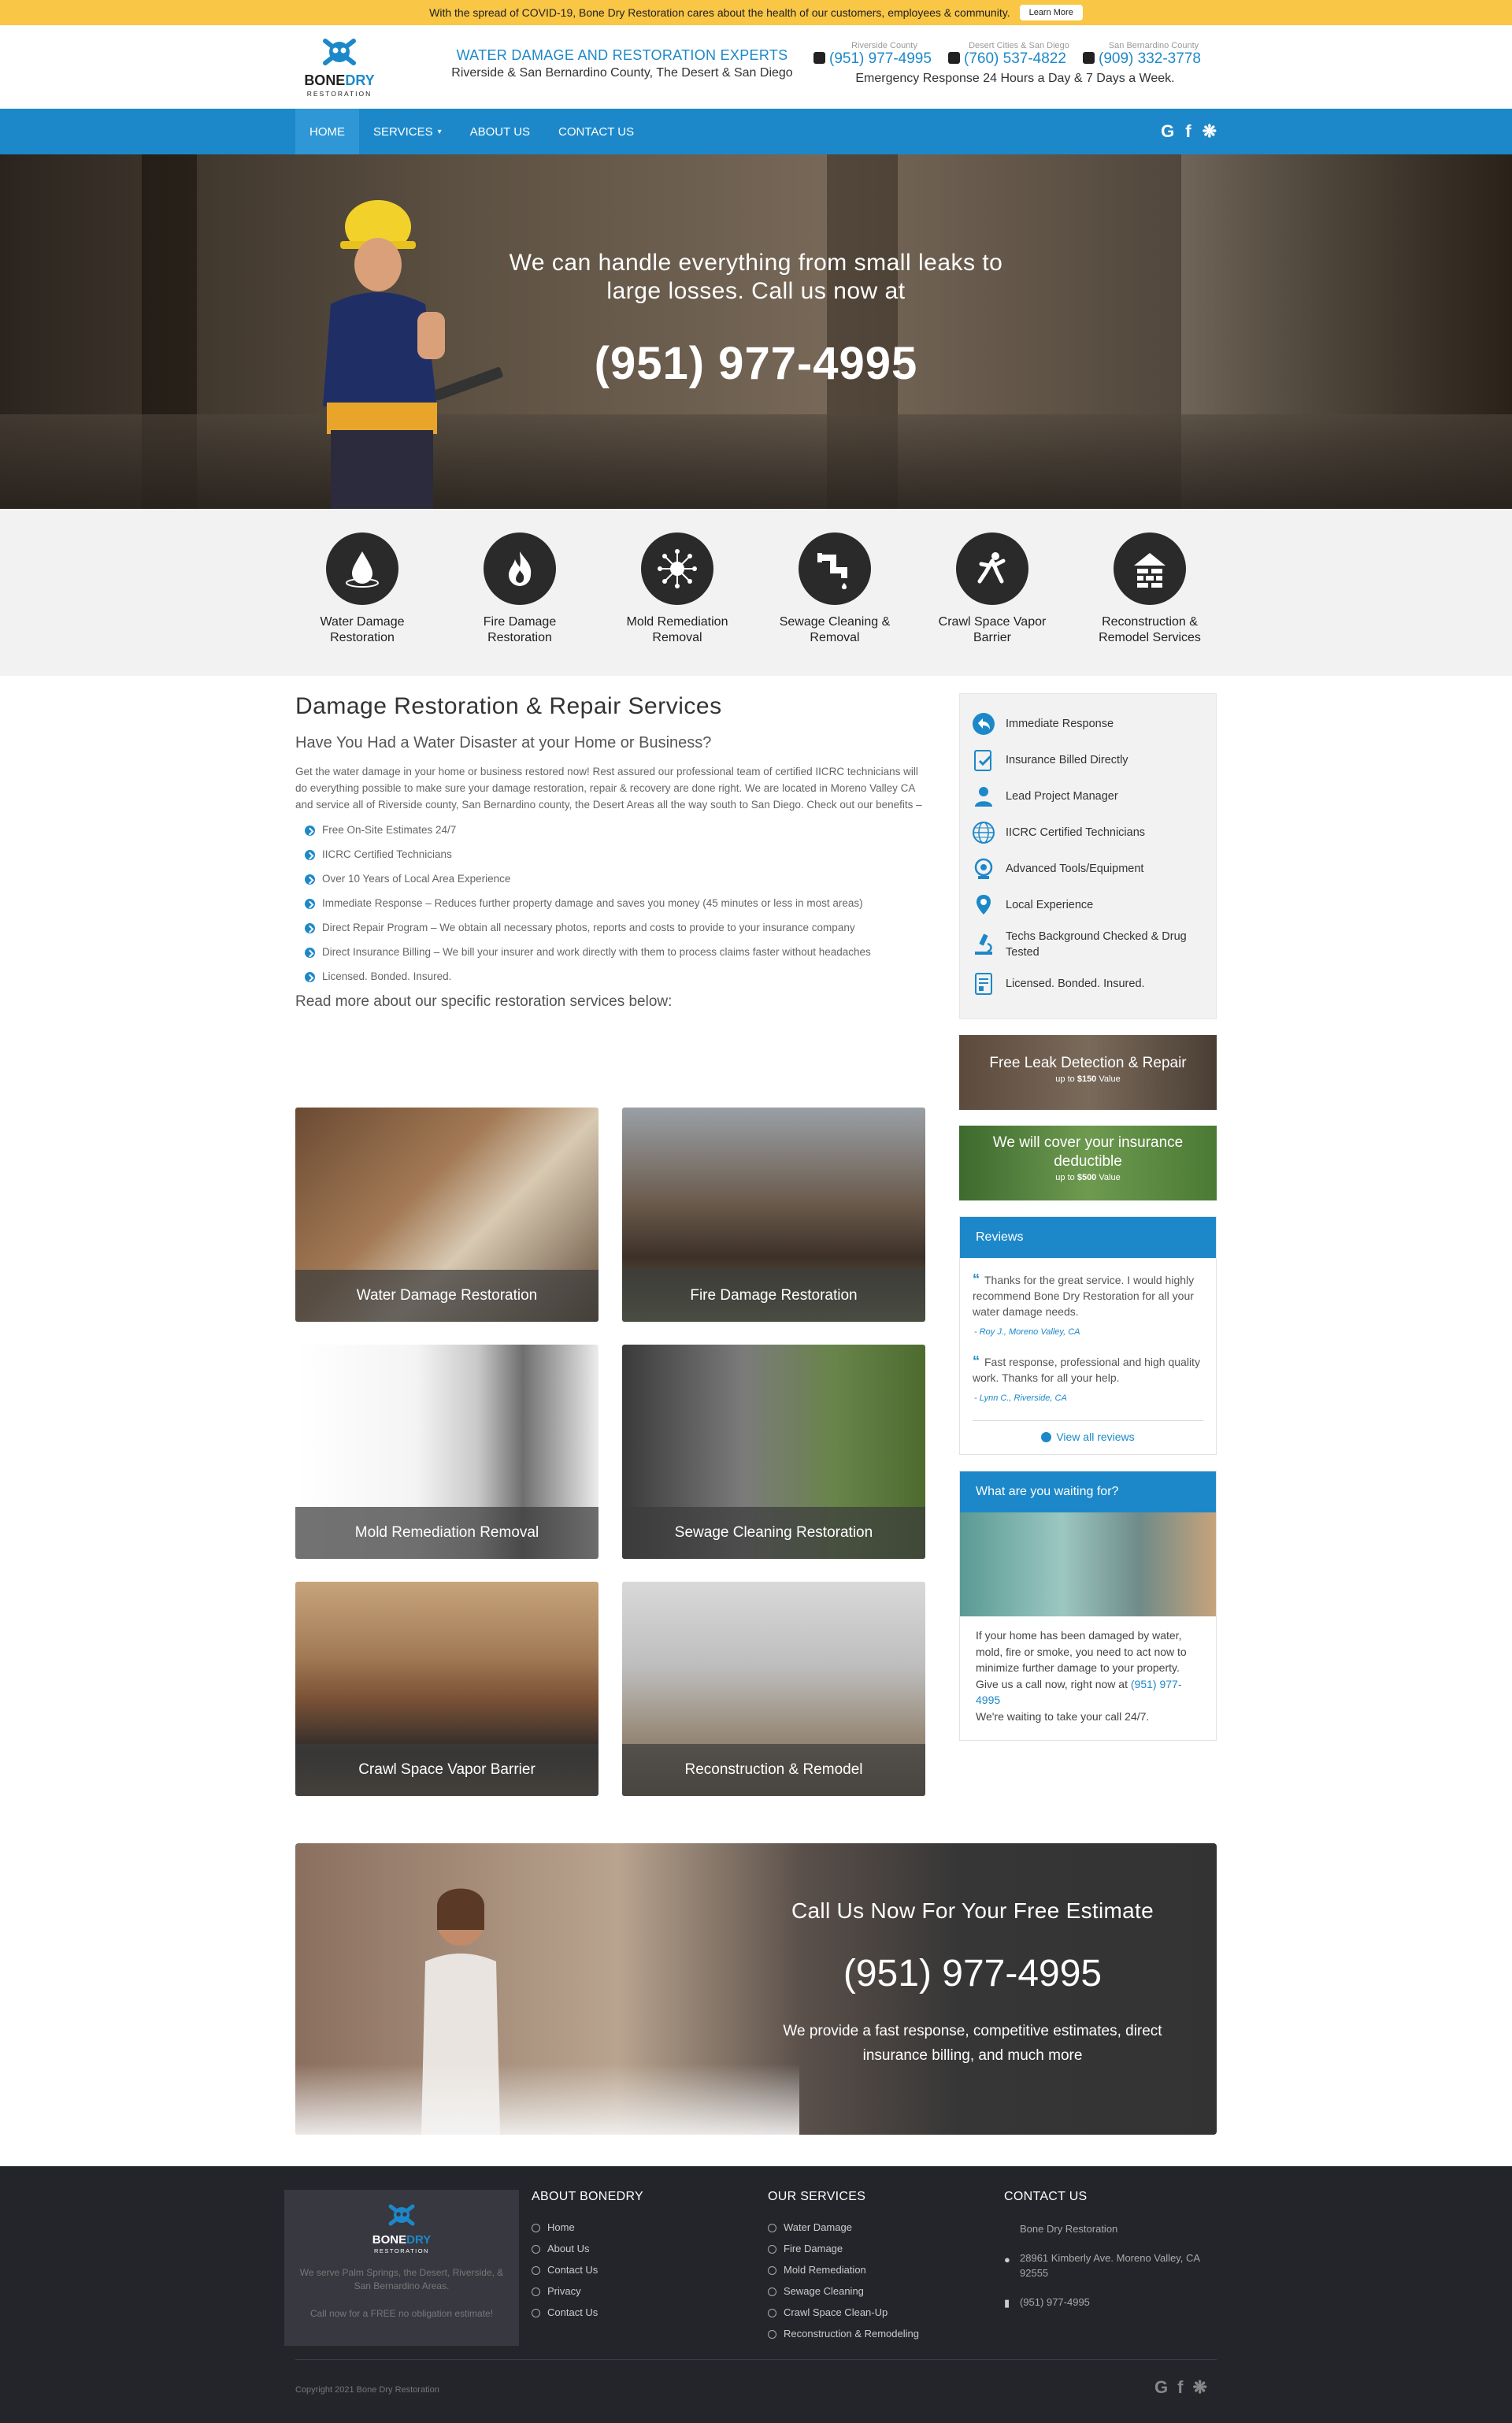  I want to click on fire-icon, so click(520, 568).